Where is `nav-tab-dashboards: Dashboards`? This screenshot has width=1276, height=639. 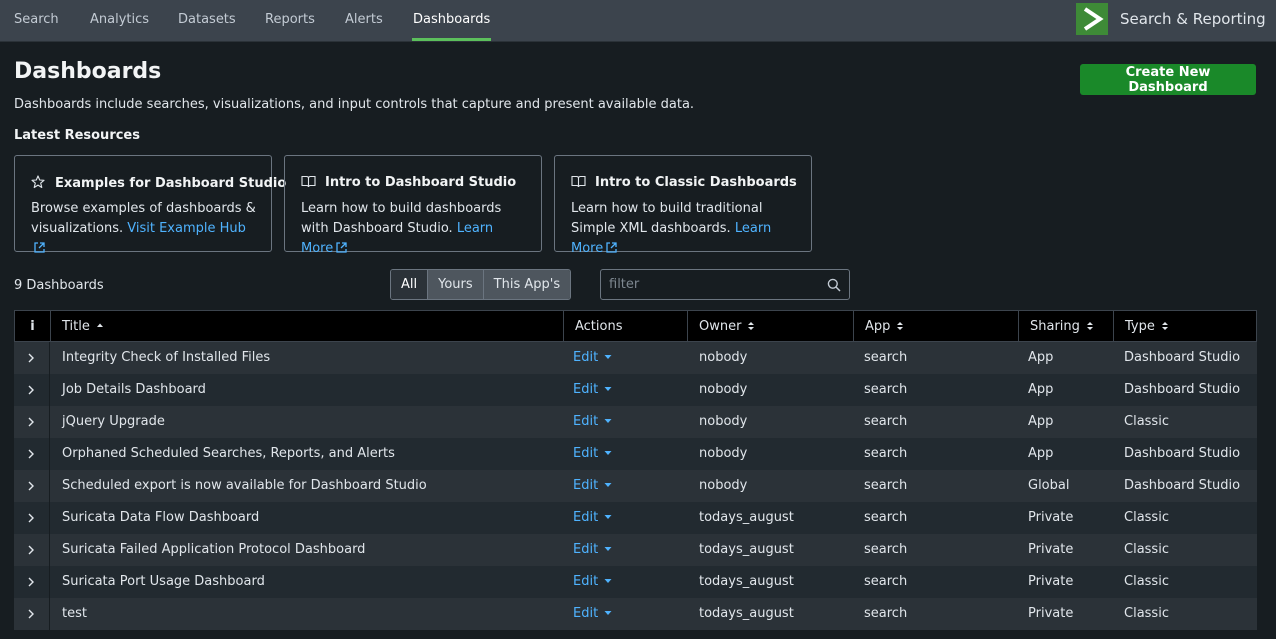 nav-tab-dashboards: Dashboards is located at coordinates (451, 20).